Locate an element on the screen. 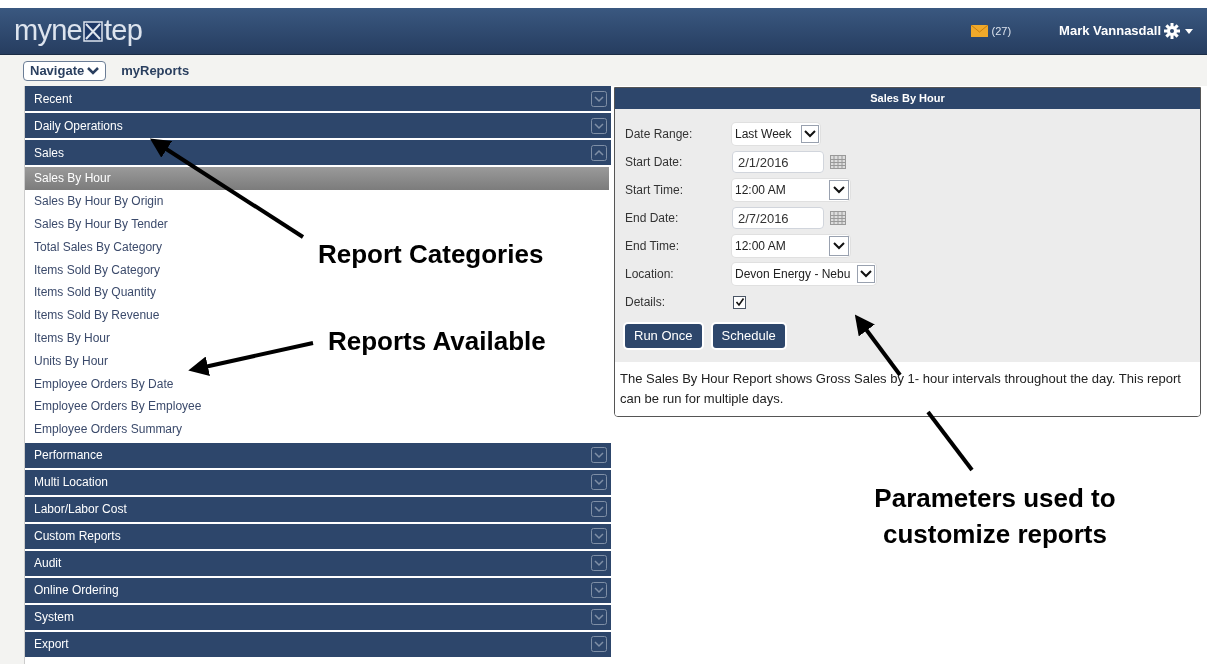  report-item: Items Sold By Revenue is located at coordinates (94, 315).